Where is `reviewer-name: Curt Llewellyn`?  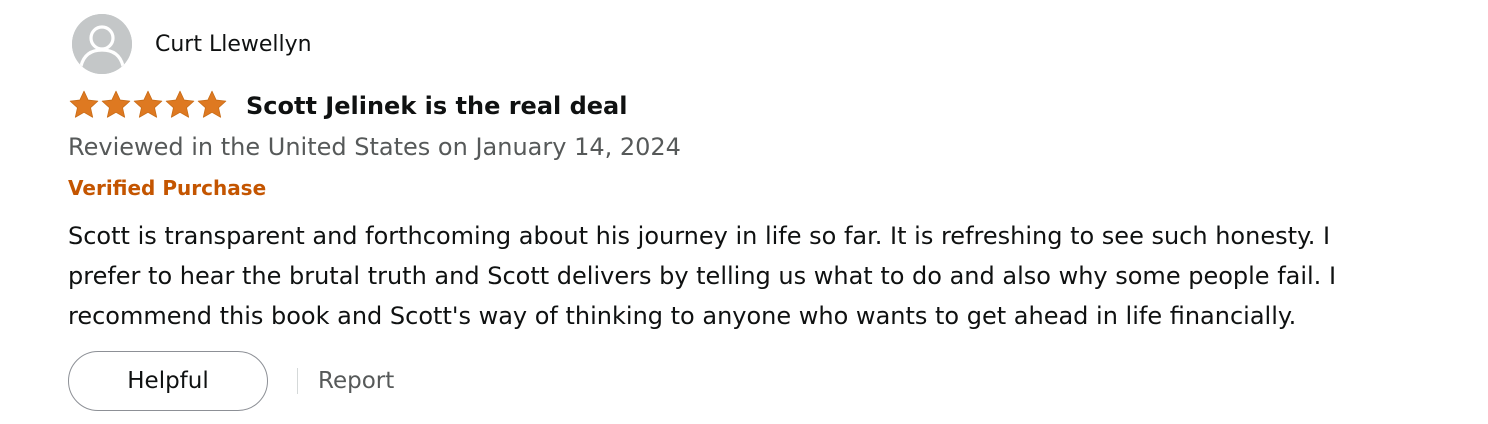 reviewer-name: Curt Llewellyn is located at coordinates (233, 45).